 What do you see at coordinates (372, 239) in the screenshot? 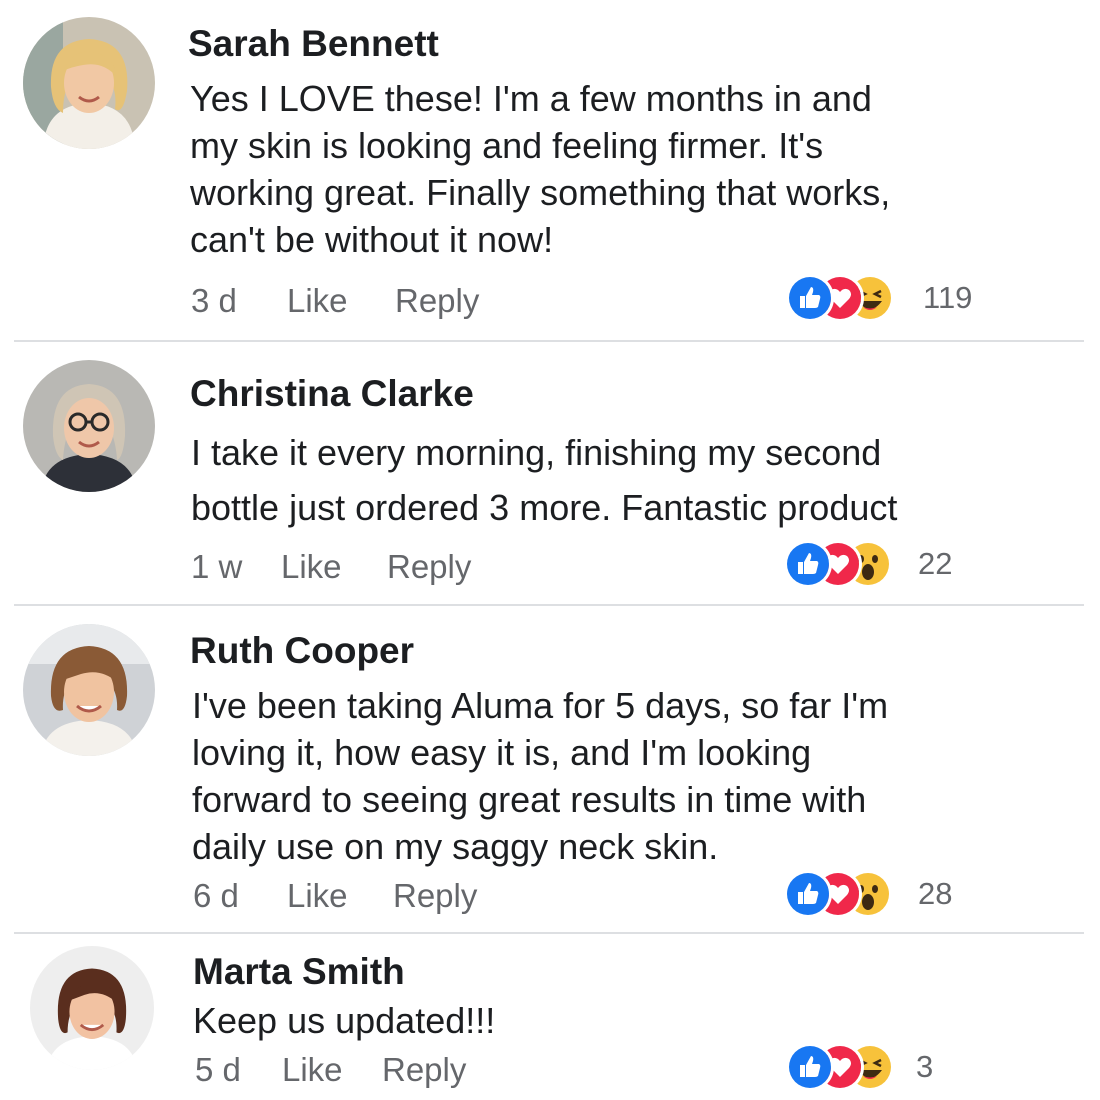
I see `comment-text-line: can't be without it now!` at bounding box center [372, 239].